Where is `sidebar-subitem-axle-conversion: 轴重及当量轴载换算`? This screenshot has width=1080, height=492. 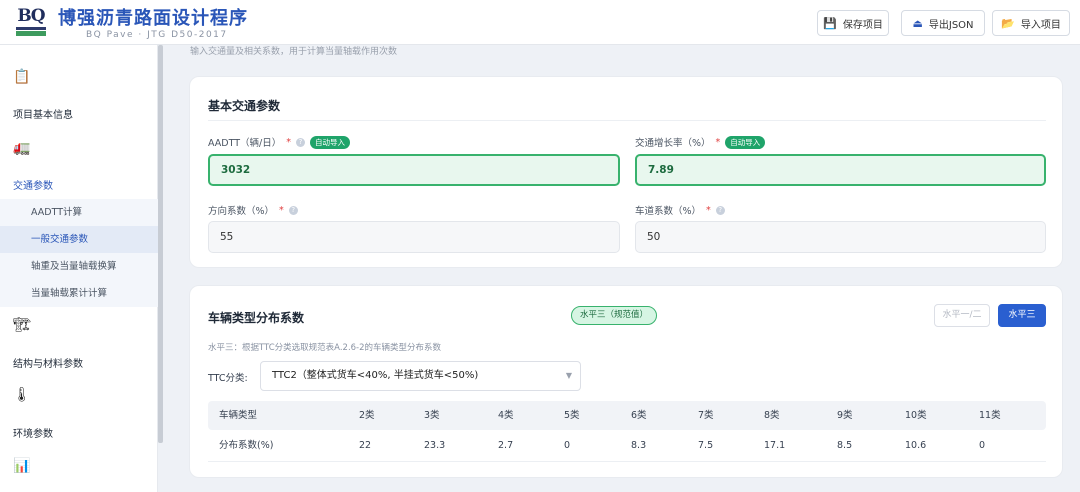 sidebar-subitem-axle-conversion: 轴重及当量轴载换算 is located at coordinates (79, 266).